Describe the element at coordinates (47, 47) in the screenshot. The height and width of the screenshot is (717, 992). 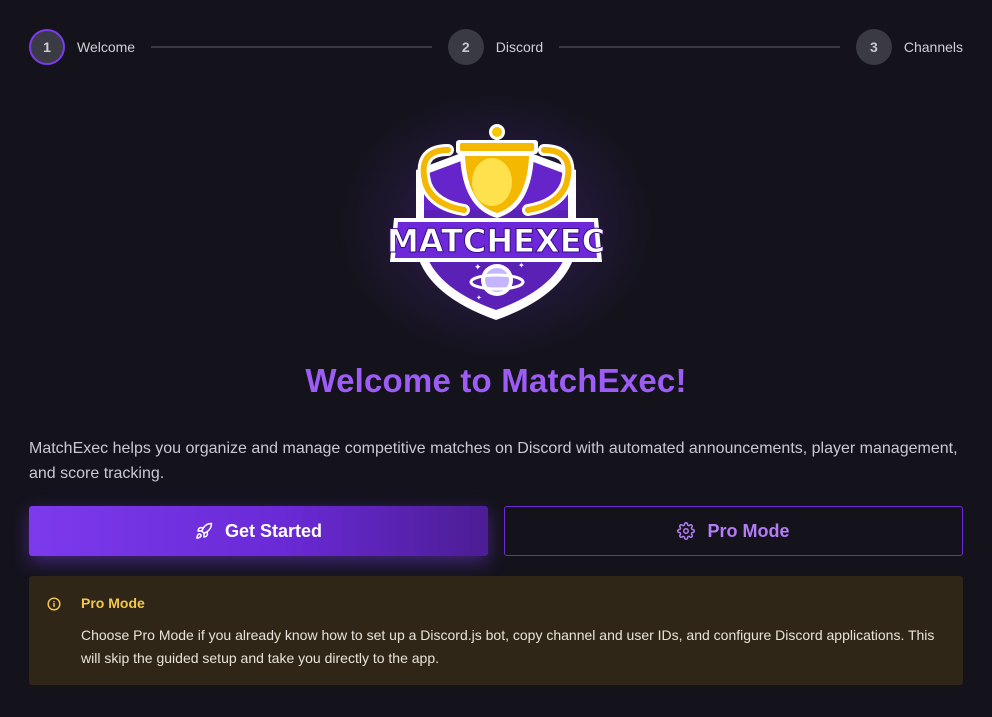
I see `step-number: 1` at that location.